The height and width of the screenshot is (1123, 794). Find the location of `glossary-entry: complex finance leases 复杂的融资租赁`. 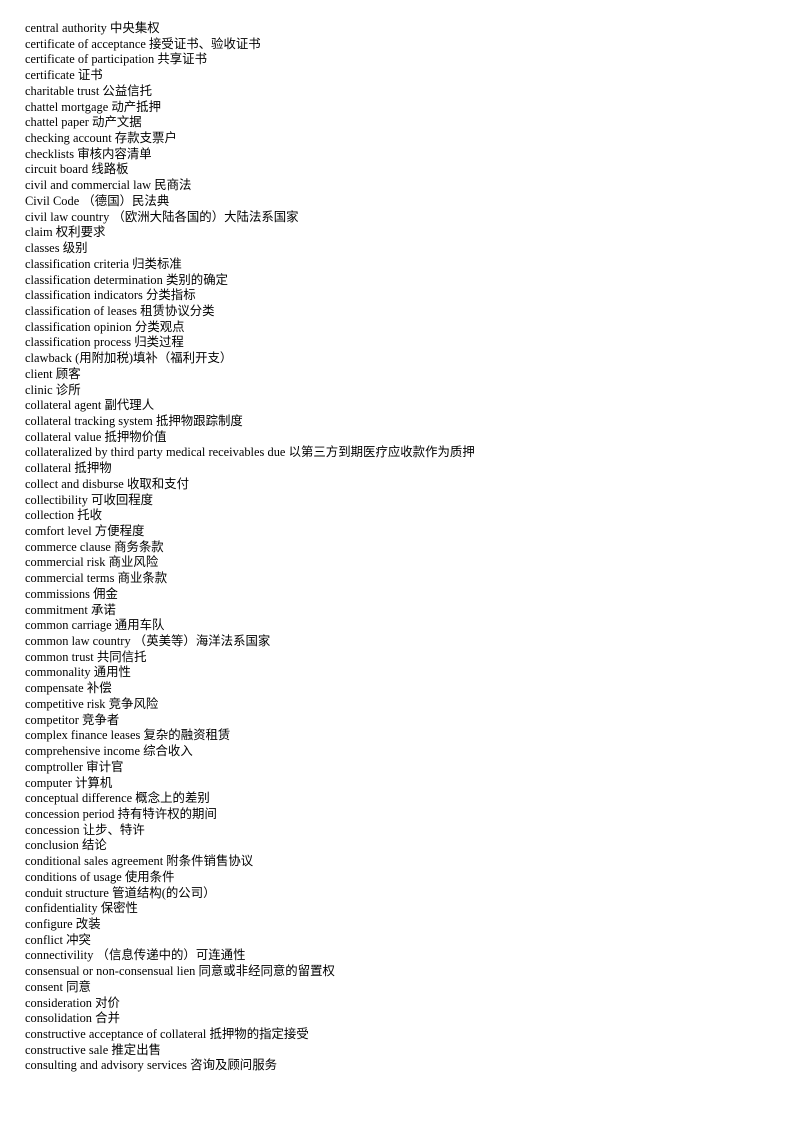

glossary-entry: complex finance leases 复杂的融资租赁 is located at coordinates (409, 736).